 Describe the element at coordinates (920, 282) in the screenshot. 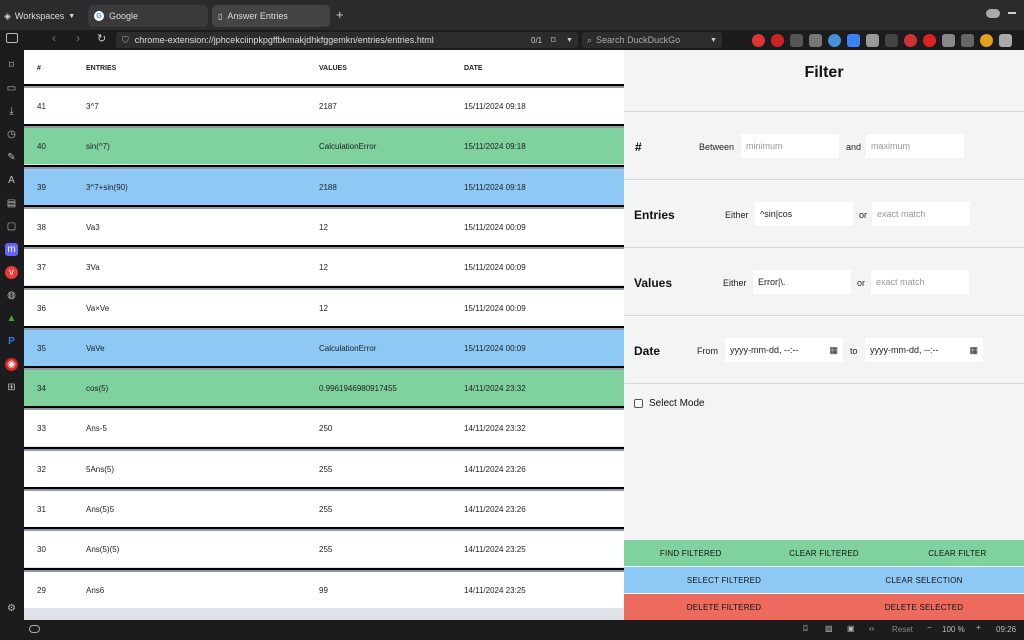

I see `values-exact-input: exact match` at that location.